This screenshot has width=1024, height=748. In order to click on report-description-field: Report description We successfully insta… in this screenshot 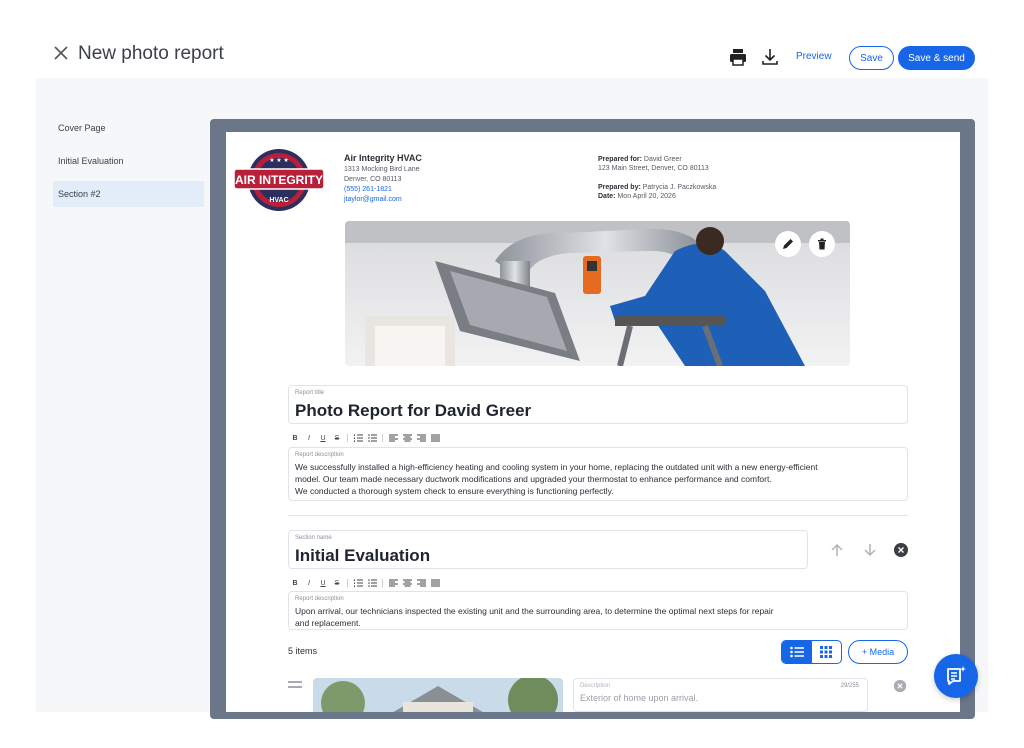, I will do `click(598, 474)`.